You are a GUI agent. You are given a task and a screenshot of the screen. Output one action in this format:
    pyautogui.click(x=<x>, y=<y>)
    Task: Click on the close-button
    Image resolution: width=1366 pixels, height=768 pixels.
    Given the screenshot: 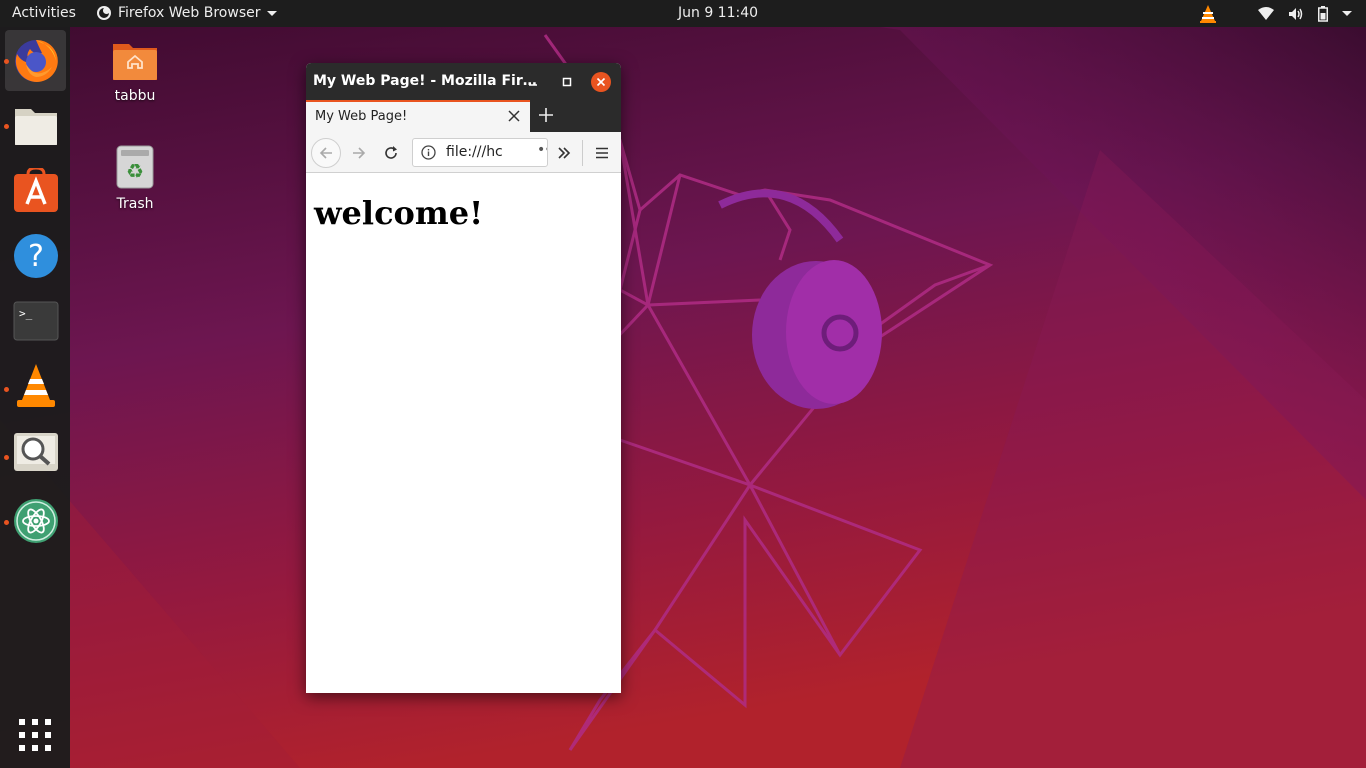 What is the action you would take?
    pyautogui.click(x=601, y=82)
    